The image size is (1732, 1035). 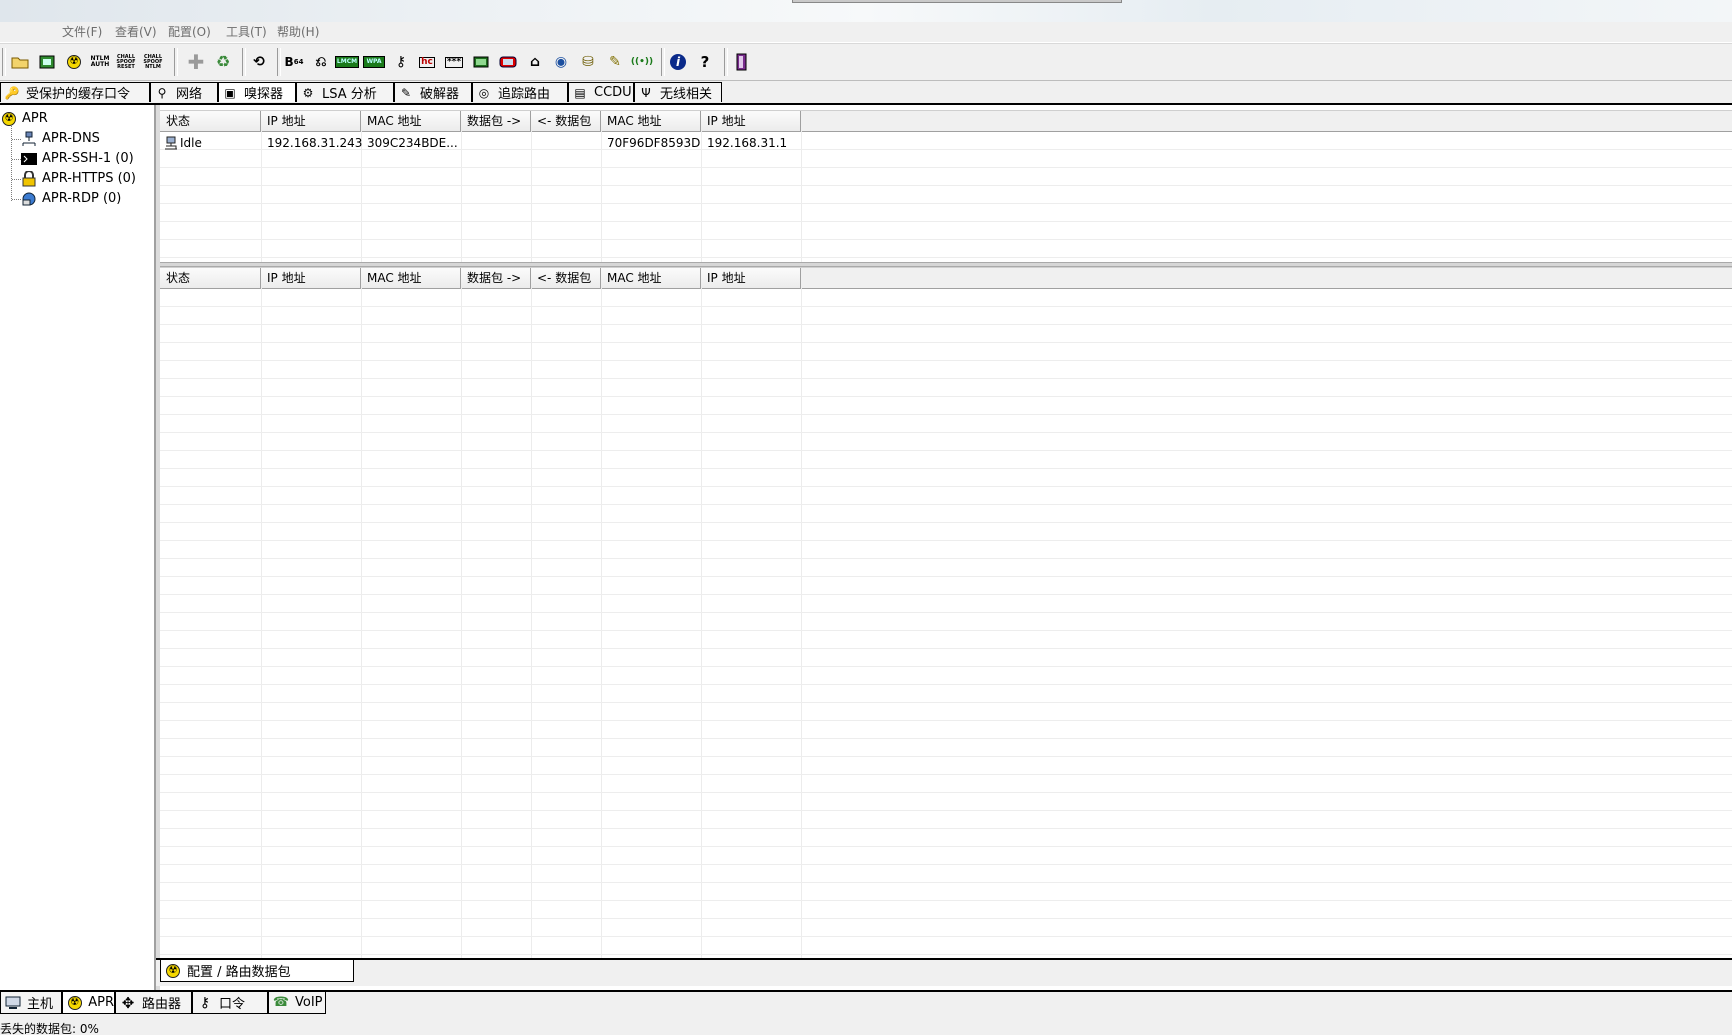 I want to click on decoder-icon: ⛁, so click(x=588, y=62).